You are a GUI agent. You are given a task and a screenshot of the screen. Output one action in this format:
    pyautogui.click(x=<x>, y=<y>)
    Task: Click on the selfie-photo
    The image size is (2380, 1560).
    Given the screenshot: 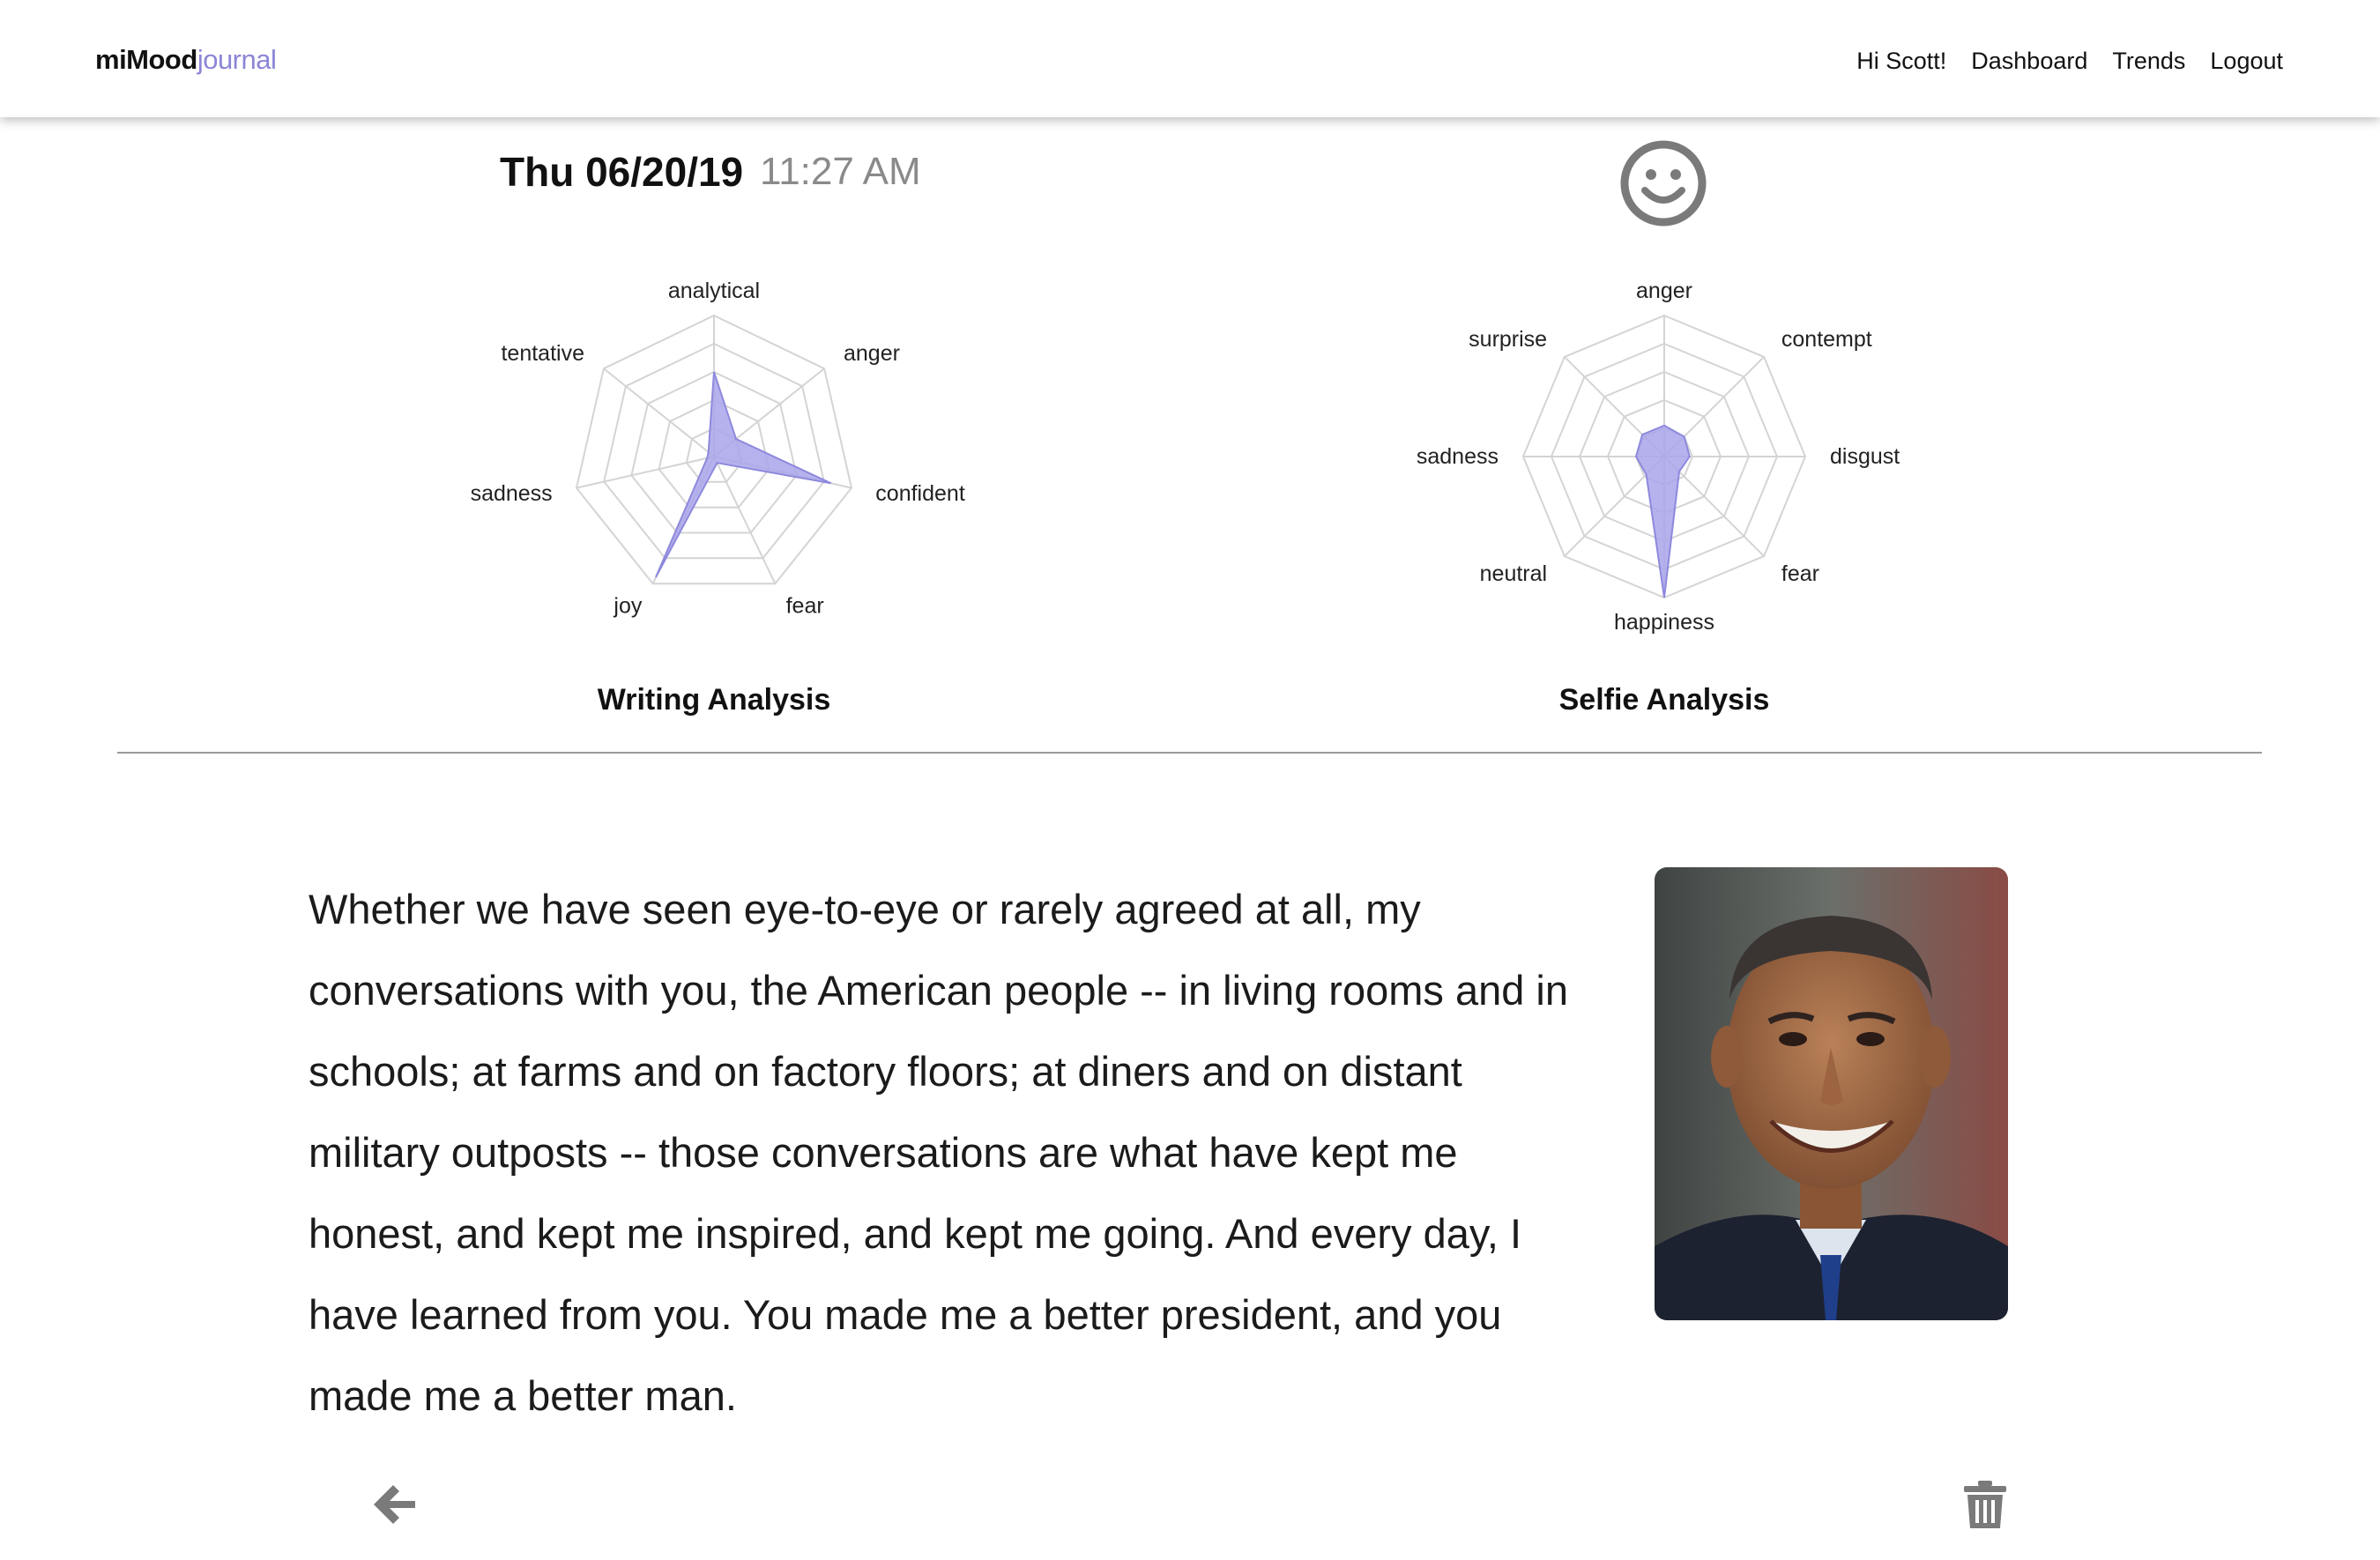 What is the action you would take?
    pyautogui.click(x=1831, y=1093)
    